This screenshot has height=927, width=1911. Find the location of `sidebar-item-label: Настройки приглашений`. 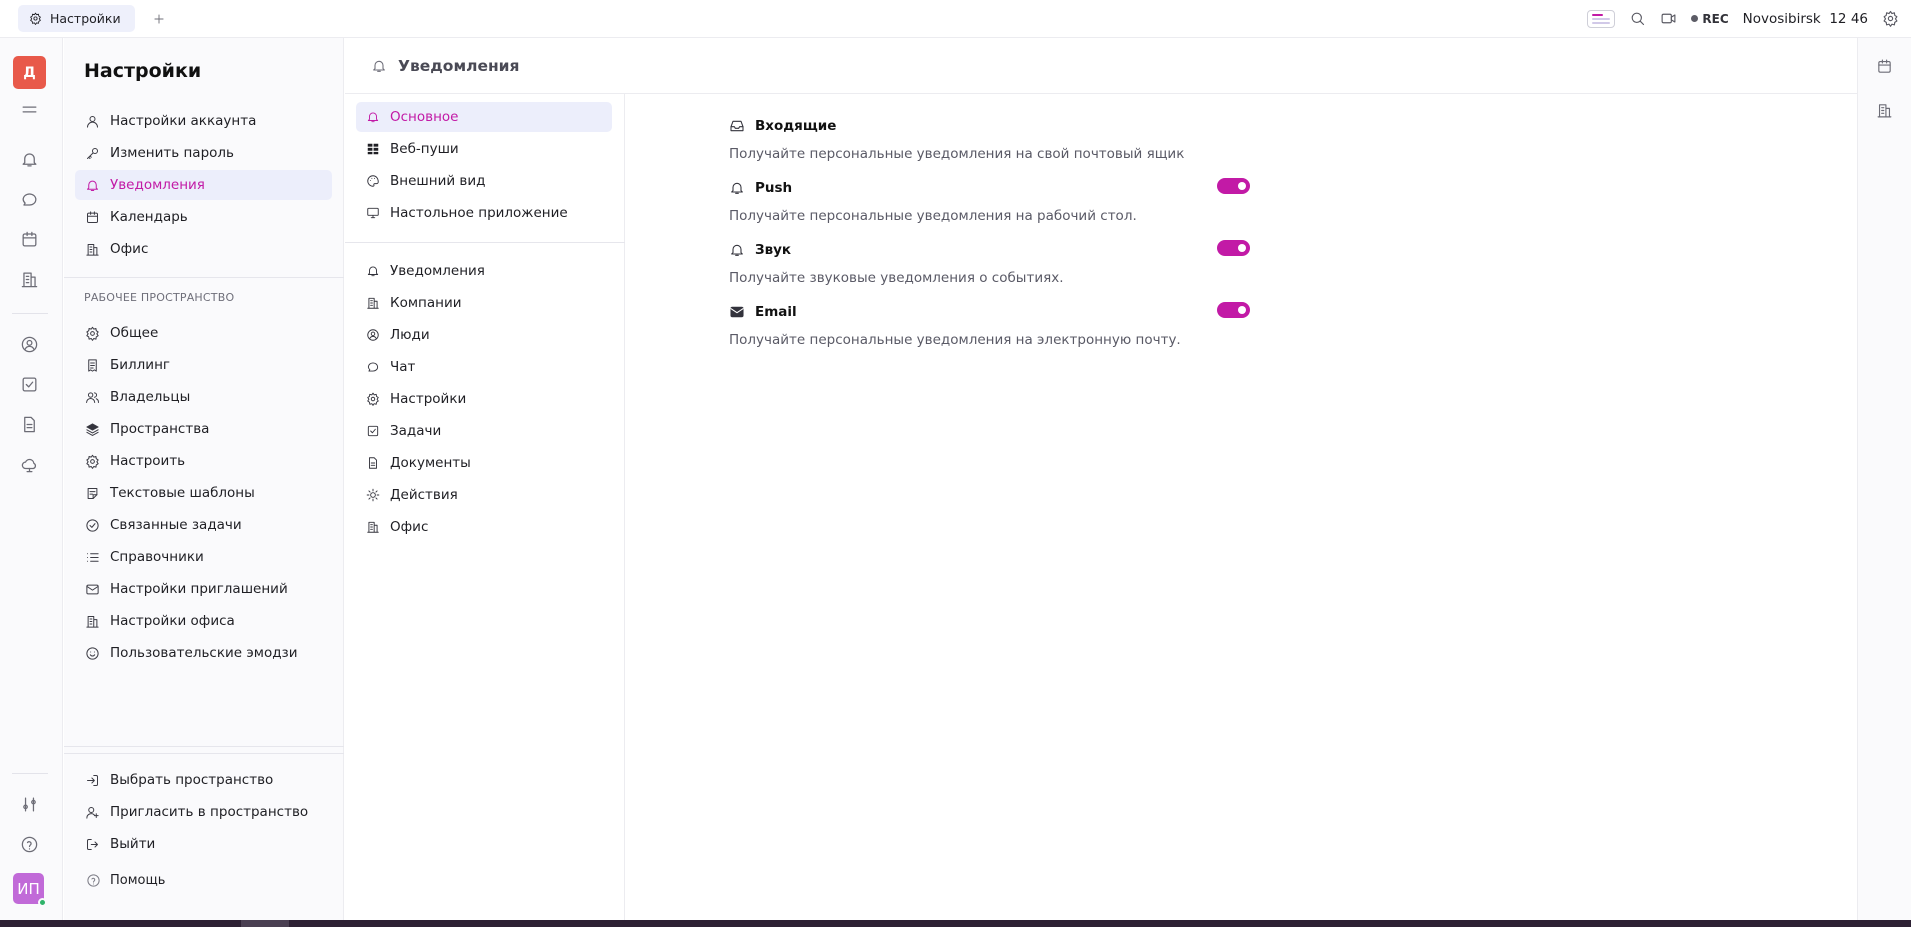

sidebar-item-label: Настройки приглашений is located at coordinates (199, 589).